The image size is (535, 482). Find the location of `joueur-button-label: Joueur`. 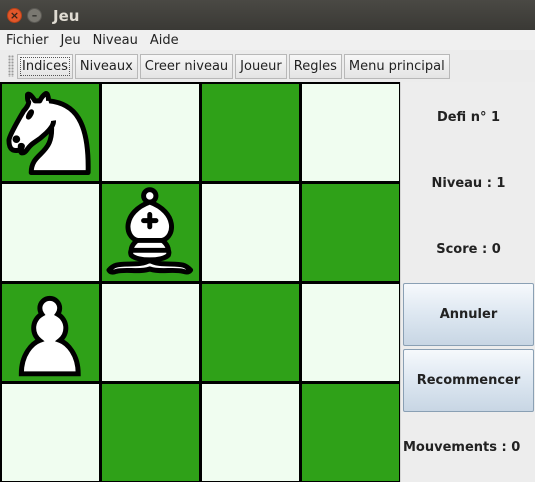

joueur-button-label: Joueur is located at coordinates (261, 66).